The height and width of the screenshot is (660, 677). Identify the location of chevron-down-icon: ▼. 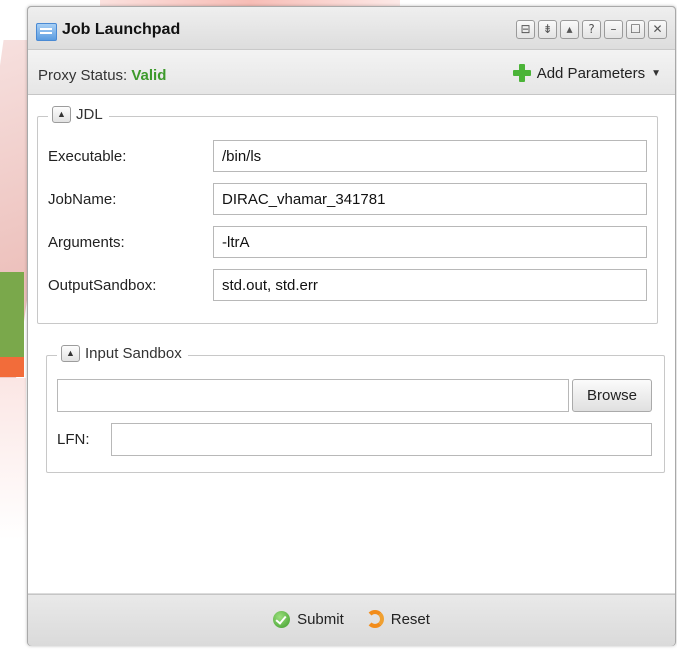
(656, 73).